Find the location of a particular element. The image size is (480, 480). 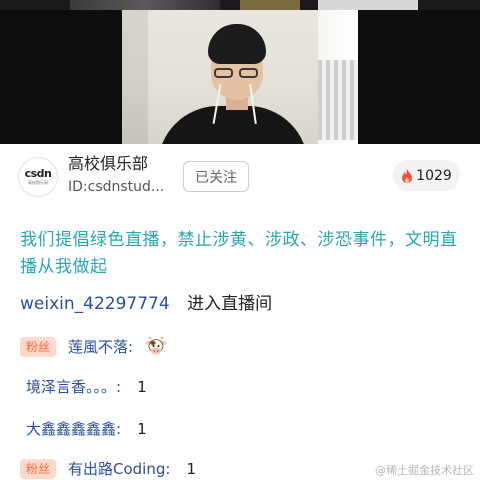

chat-username: 境泽言香。。。: is located at coordinates (73, 387).